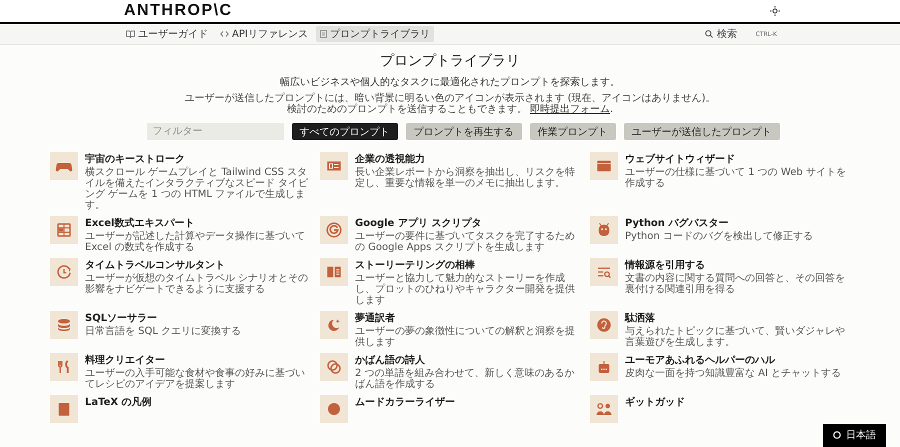 This screenshot has width=900, height=447. What do you see at coordinates (197, 284) in the screenshot?
I see `prompt-description: ユーザーが仮想のタイムトラベル シナリオとその影響をナビゲートできるように支援する` at bounding box center [197, 284].